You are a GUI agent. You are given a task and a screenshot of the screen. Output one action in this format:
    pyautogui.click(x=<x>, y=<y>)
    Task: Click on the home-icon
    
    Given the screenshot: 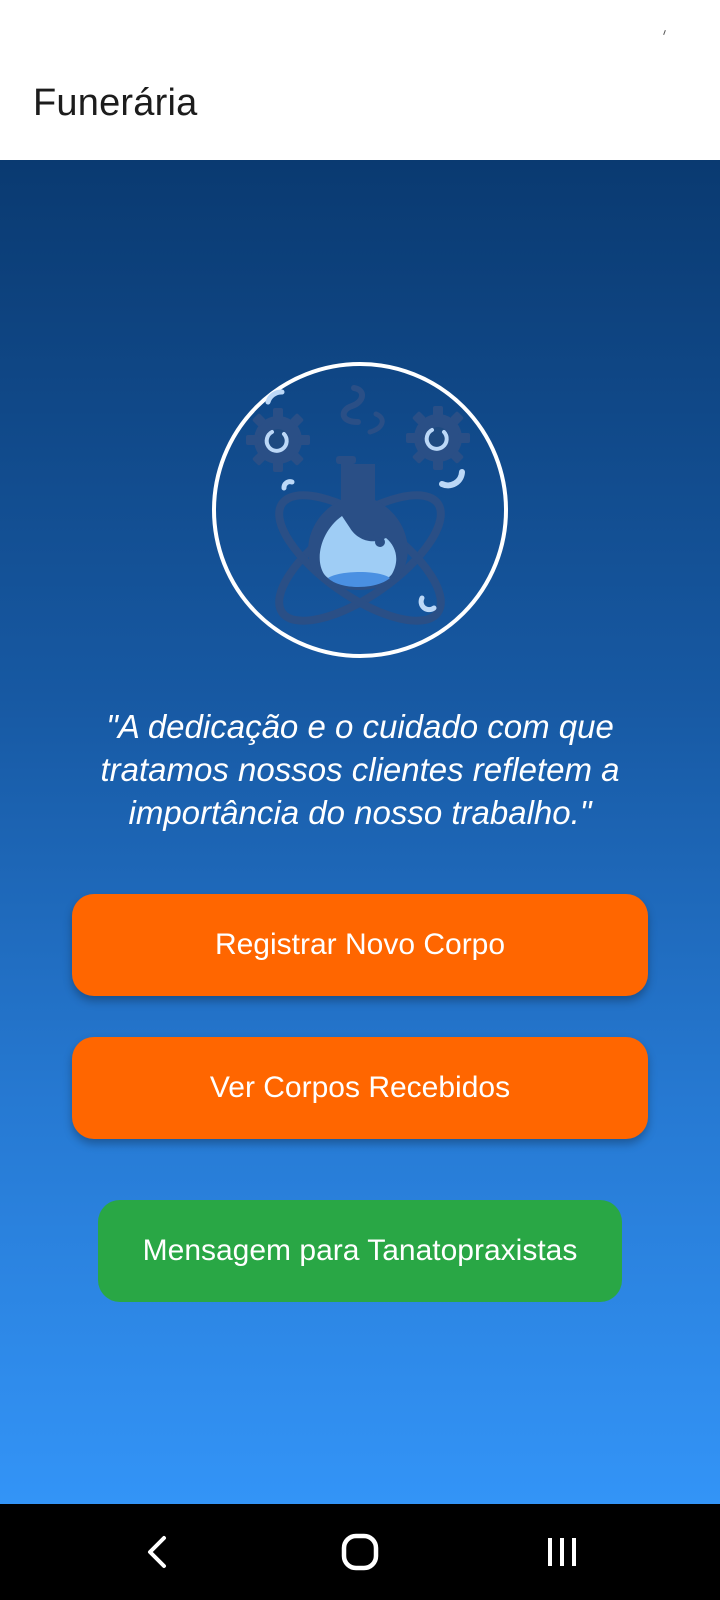 What is the action you would take?
    pyautogui.click(x=360, y=1552)
    